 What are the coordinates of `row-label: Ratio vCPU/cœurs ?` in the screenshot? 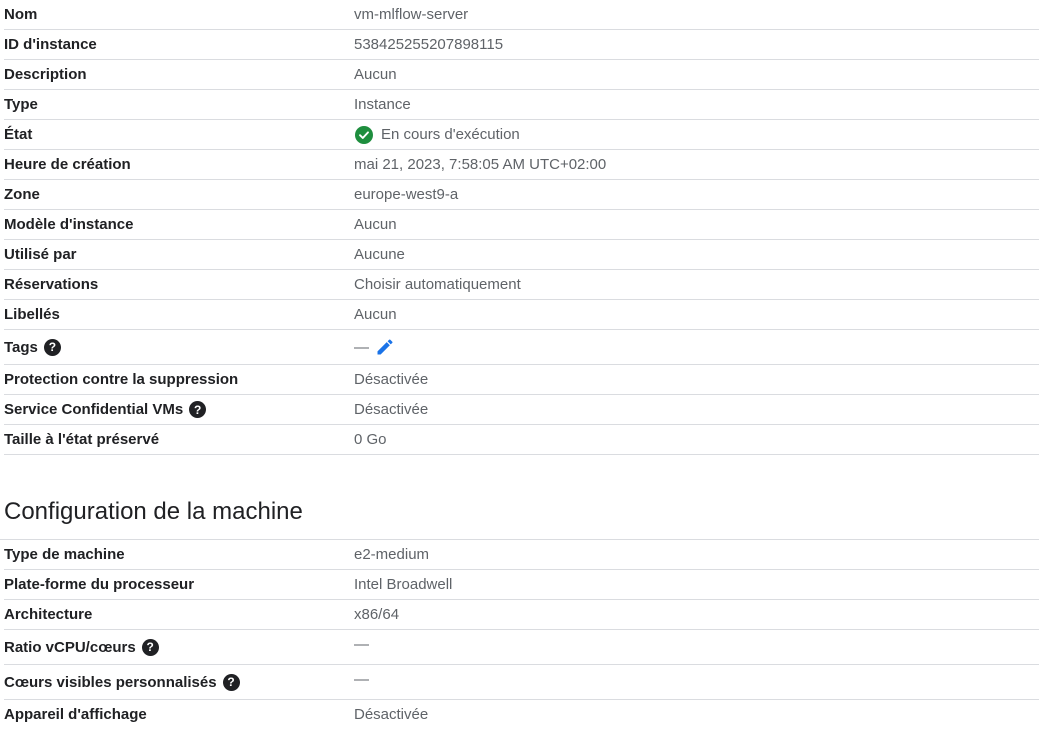 It's located at (179, 647).